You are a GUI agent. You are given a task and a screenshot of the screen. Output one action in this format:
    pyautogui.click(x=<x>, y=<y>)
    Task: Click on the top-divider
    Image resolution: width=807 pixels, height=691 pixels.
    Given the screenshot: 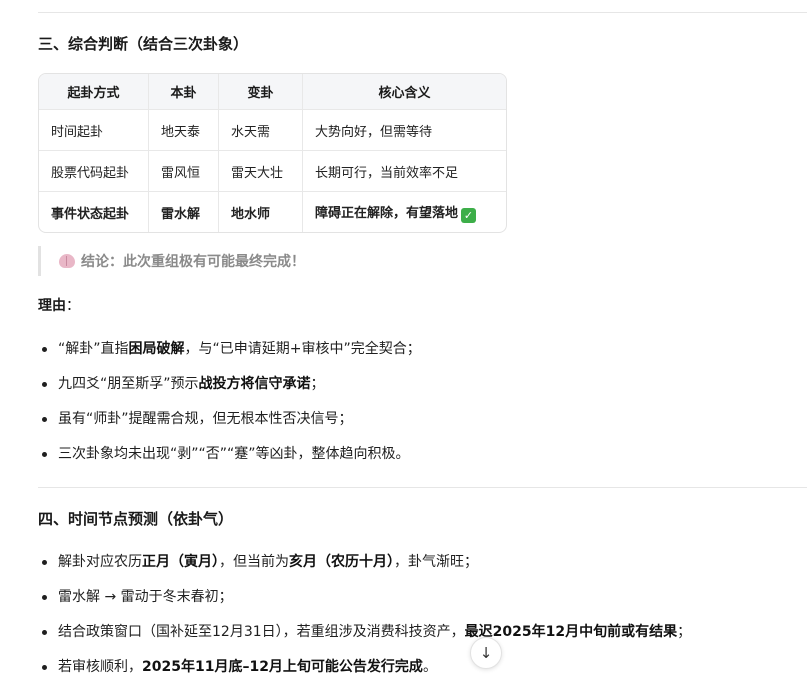 What is the action you would take?
    pyautogui.click(x=422, y=12)
    